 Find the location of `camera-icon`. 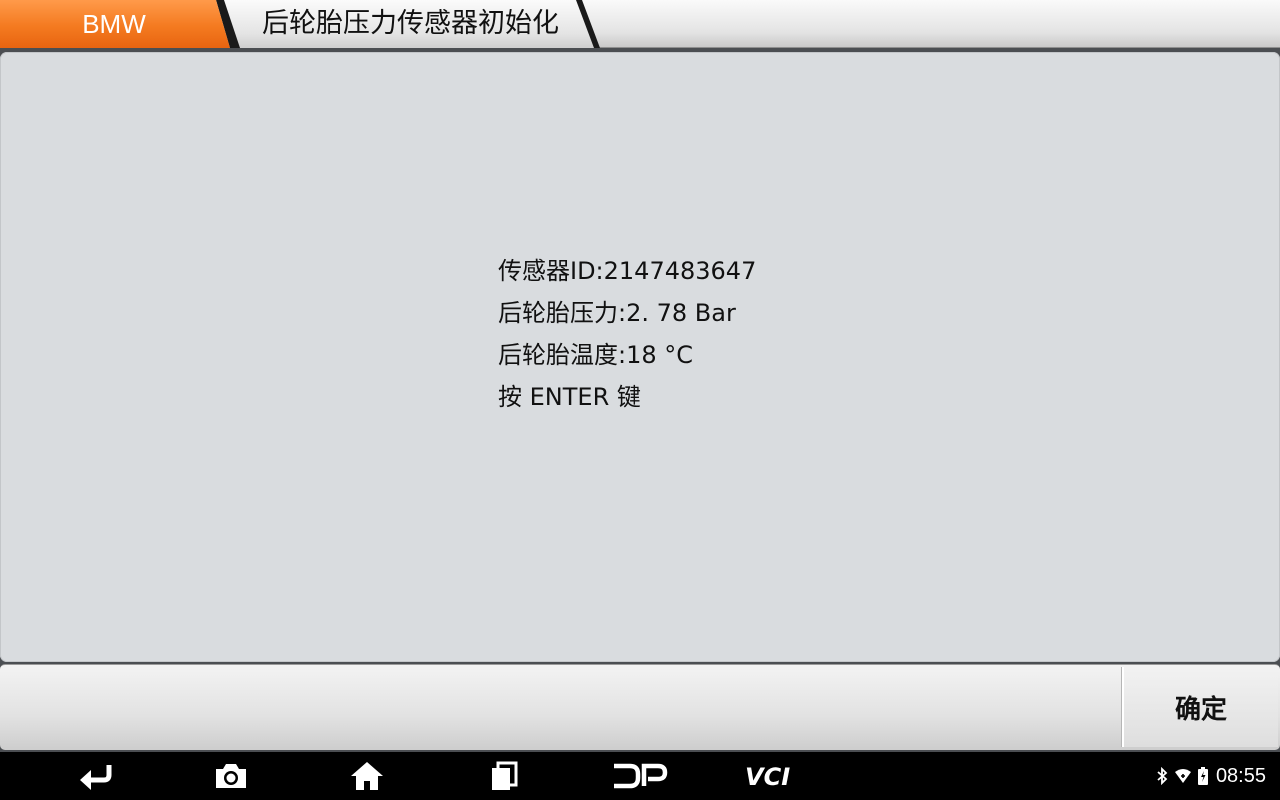

camera-icon is located at coordinates (231, 776).